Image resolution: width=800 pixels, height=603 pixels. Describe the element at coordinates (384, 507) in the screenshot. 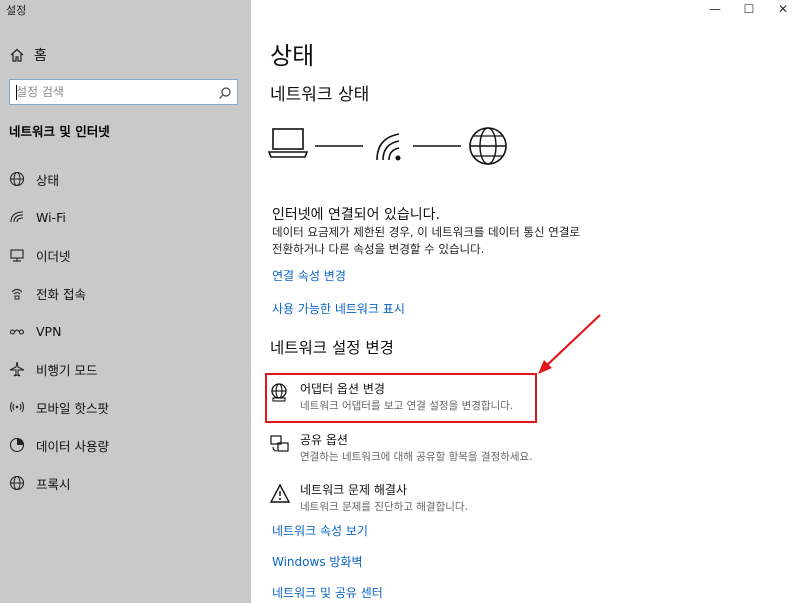

I see `option-description: 네트워크 문제를 진단하고 해결합니다.` at that location.